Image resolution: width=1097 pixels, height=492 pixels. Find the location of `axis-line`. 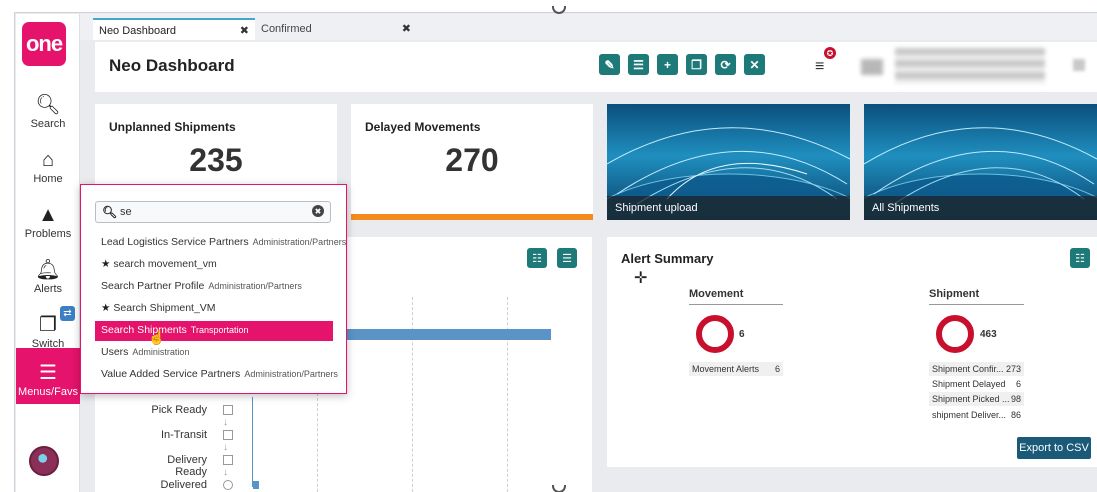

axis-line is located at coordinates (252, 442).